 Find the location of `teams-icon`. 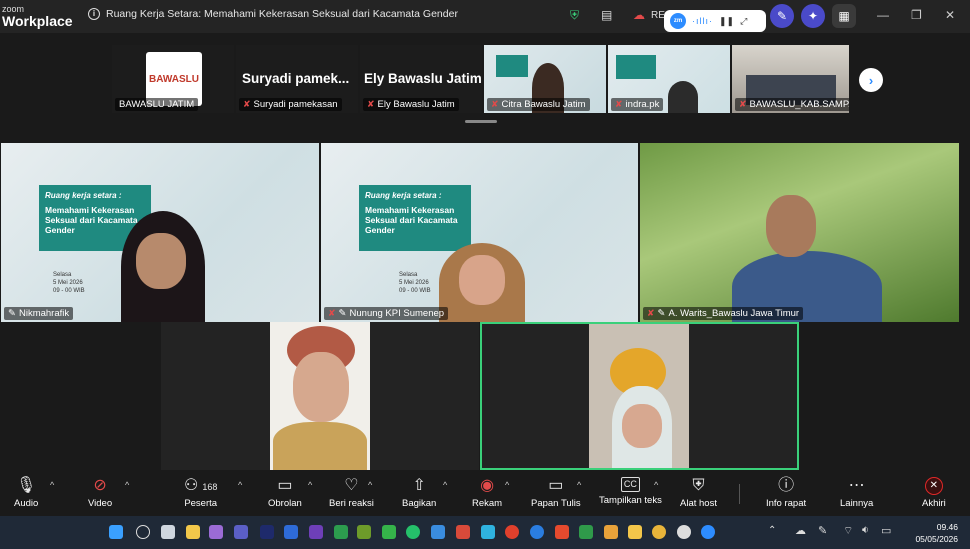

teams-icon is located at coordinates (241, 532).